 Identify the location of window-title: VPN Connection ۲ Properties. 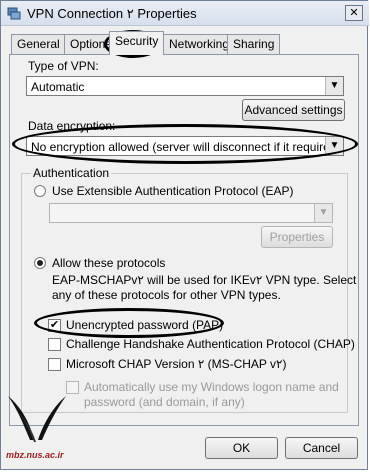
(112, 13).